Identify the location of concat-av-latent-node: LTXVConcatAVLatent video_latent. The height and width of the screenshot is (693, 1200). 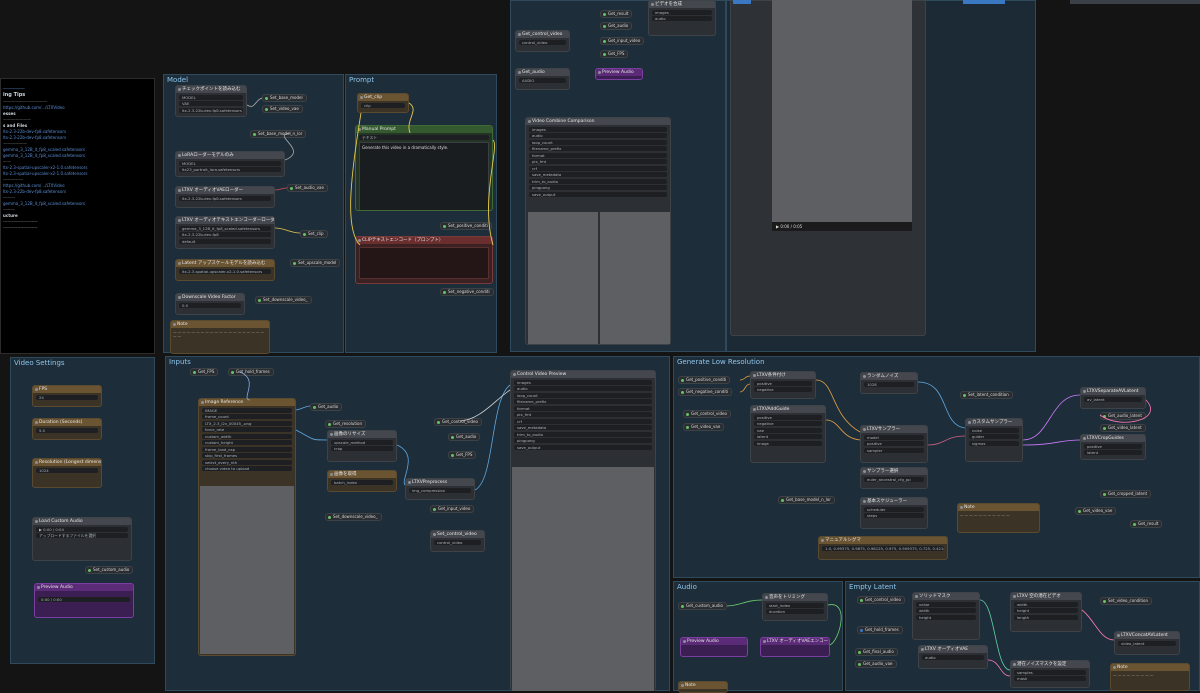
(1147, 643).